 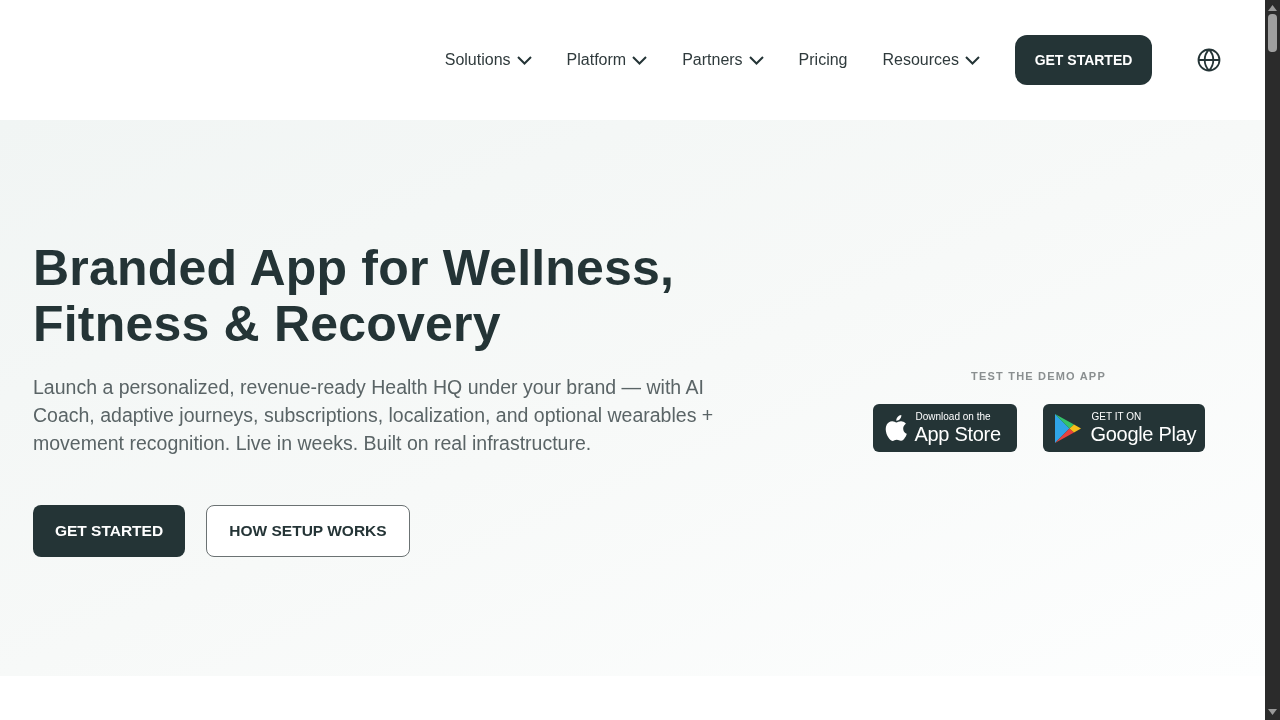 What do you see at coordinates (1117, 417) in the screenshot?
I see `badge-caption: GET IT ON` at bounding box center [1117, 417].